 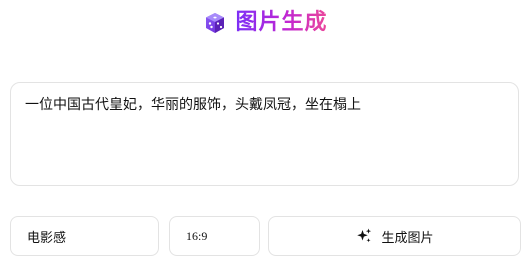 I want to click on generate-image-button: 生成图片, so click(x=394, y=236).